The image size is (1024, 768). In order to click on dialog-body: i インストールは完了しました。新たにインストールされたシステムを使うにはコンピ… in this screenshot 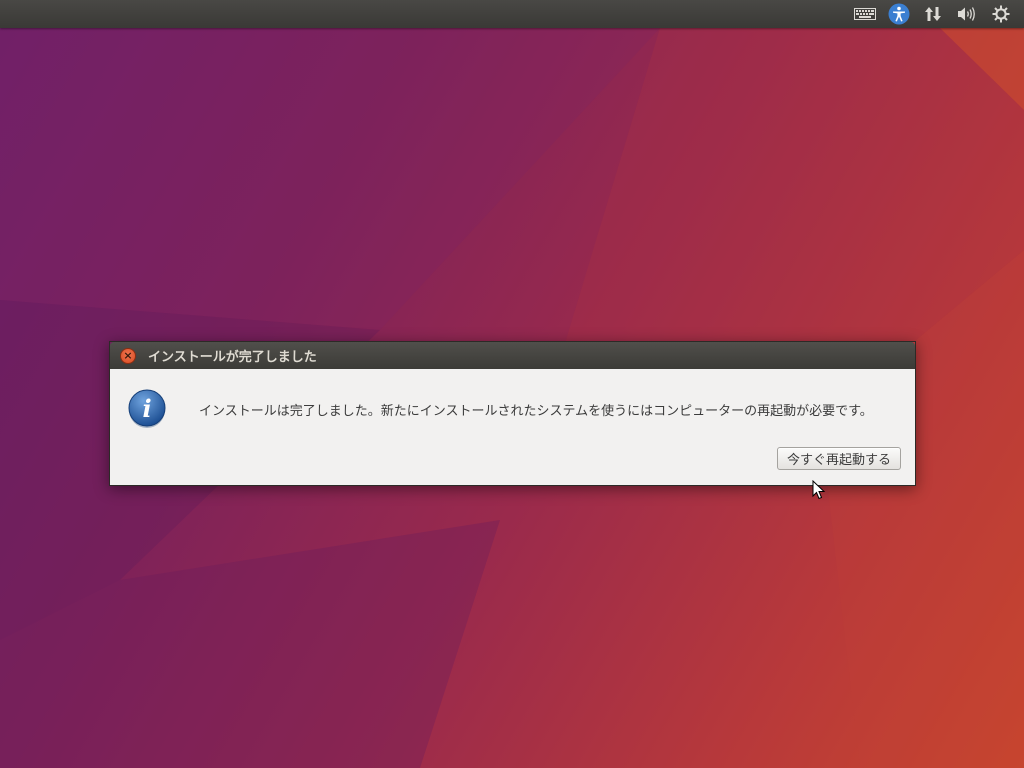, I will do `click(512, 427)`.